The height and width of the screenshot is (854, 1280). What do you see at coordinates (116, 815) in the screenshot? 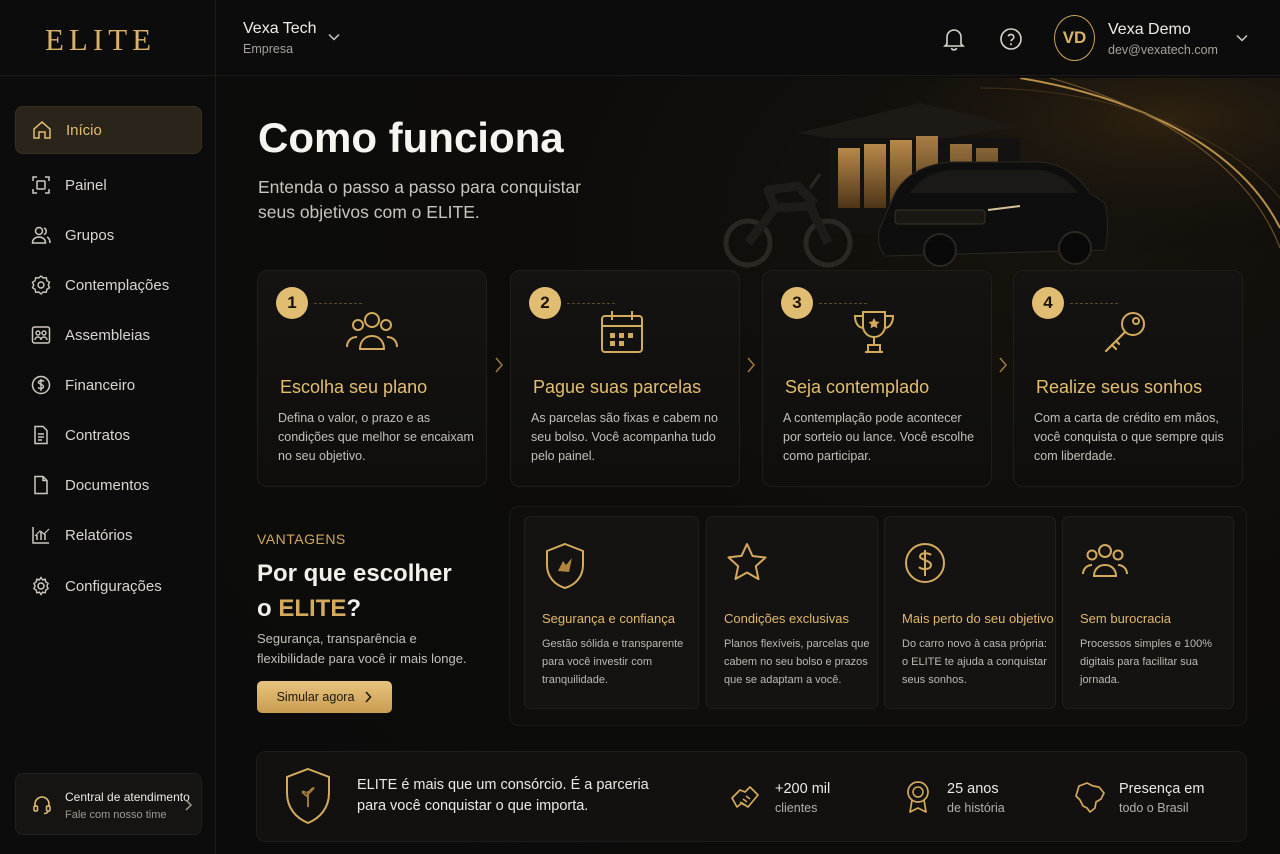
I see `support-subtitle: Fale com nosso time` at bounding box center [116, 815].